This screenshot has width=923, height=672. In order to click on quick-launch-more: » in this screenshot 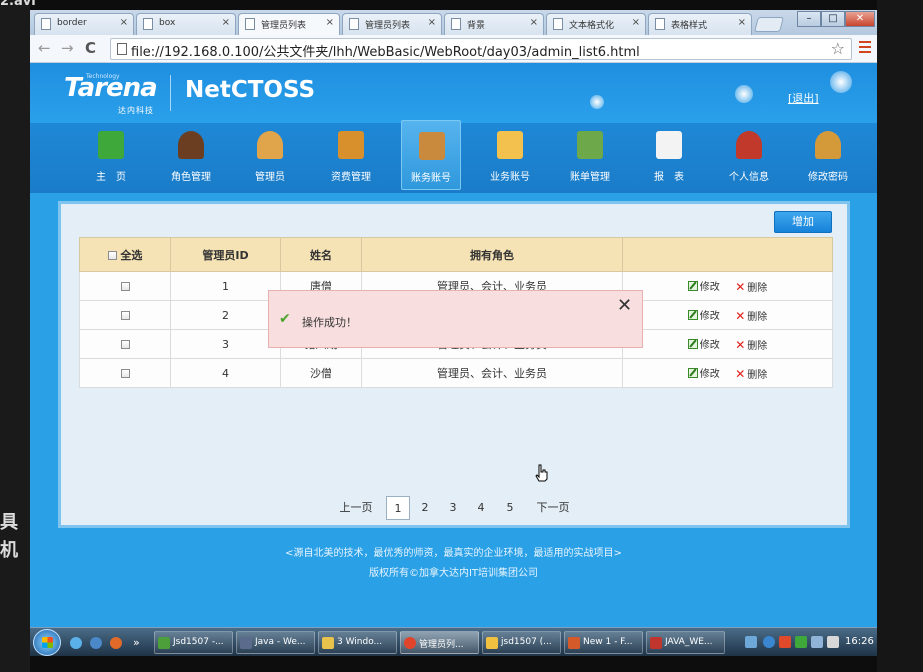, I will do `click(136, 642)`.